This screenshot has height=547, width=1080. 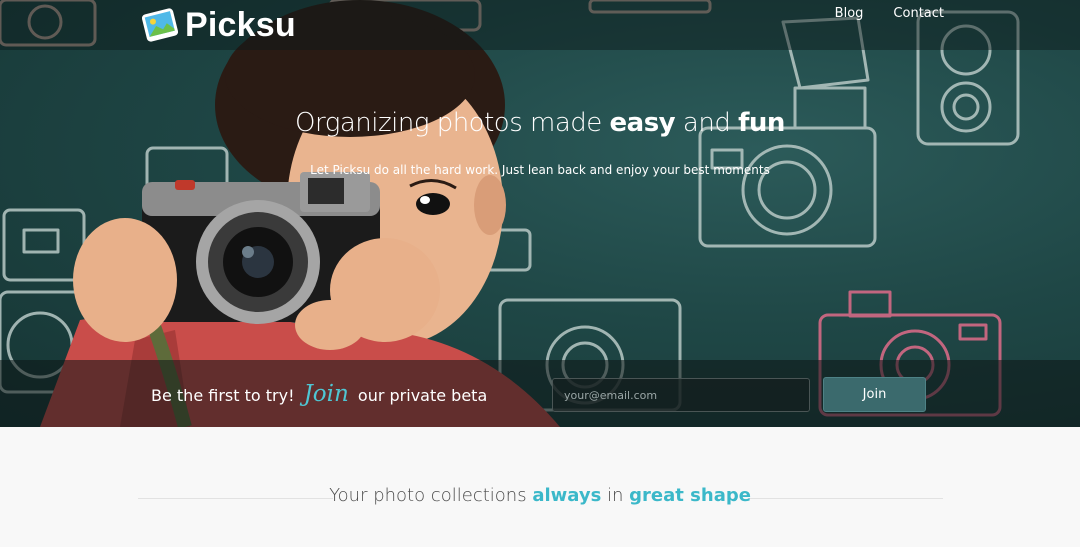 What do you see at coordinates (160, 25) in the screenshot?
I see `photo-logo-icon` at bounding box center [160, 25].